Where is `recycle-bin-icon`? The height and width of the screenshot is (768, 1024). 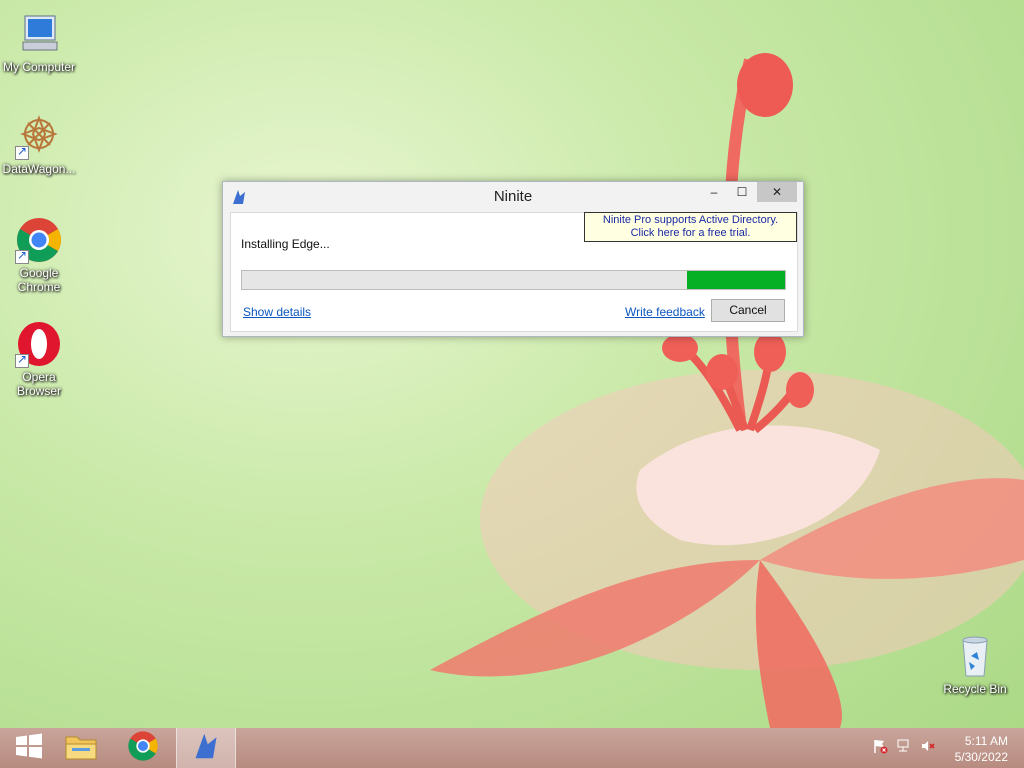
recycle-bin-icon is located at coordinates (975, 656).